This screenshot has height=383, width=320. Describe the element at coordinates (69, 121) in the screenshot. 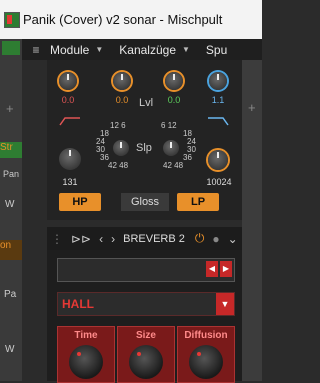

I see `highpass-shape-icon` at that location.